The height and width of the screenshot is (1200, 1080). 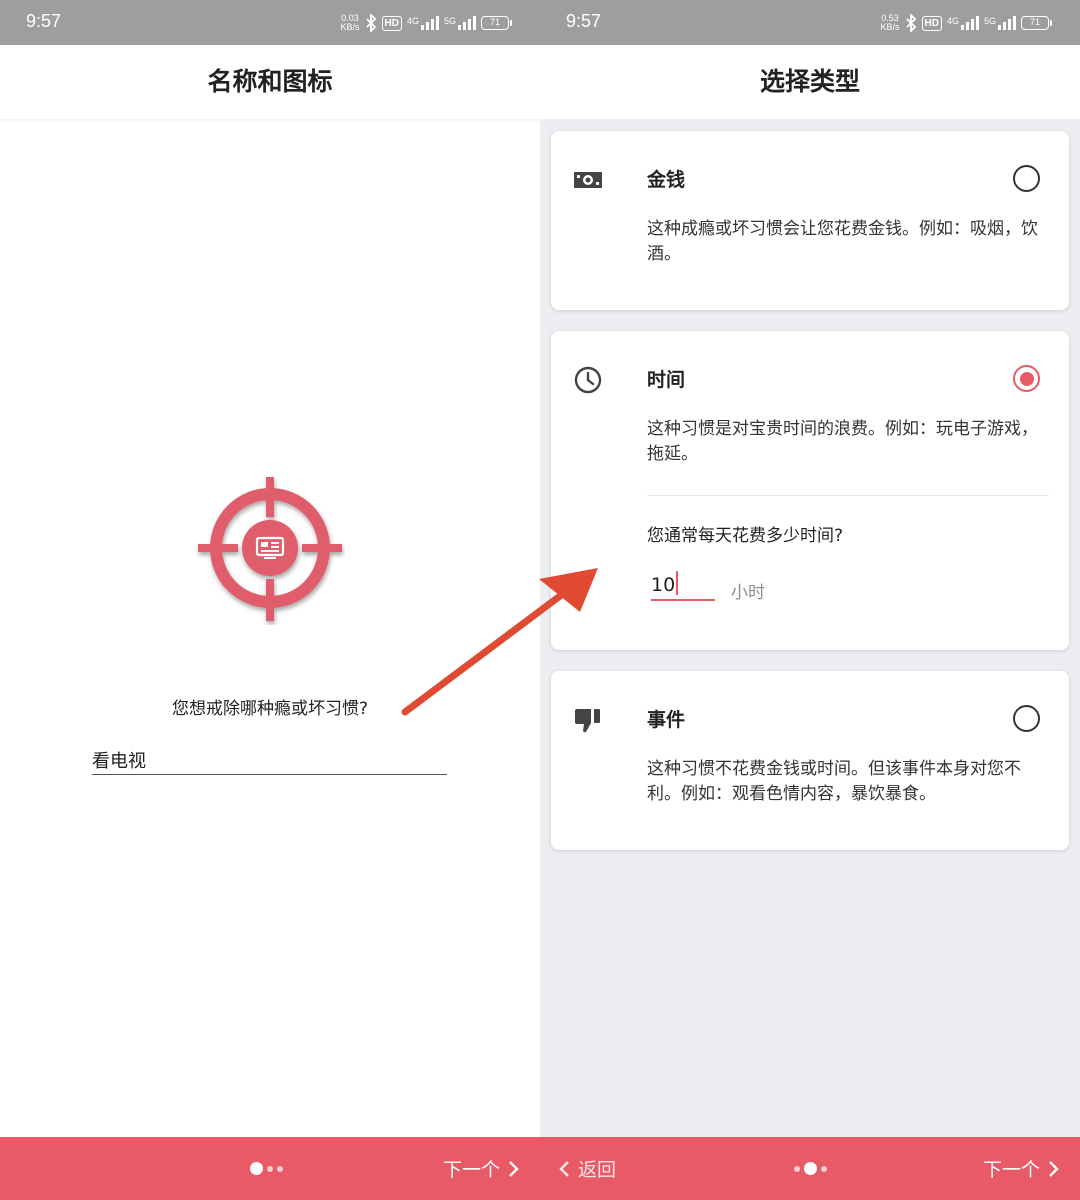 I want to click on type-card-money: 金钱 这种成瘾或坏习惯会让您花费金钱。例如：吸烟，饮酒。, so click(x=810, y=220).